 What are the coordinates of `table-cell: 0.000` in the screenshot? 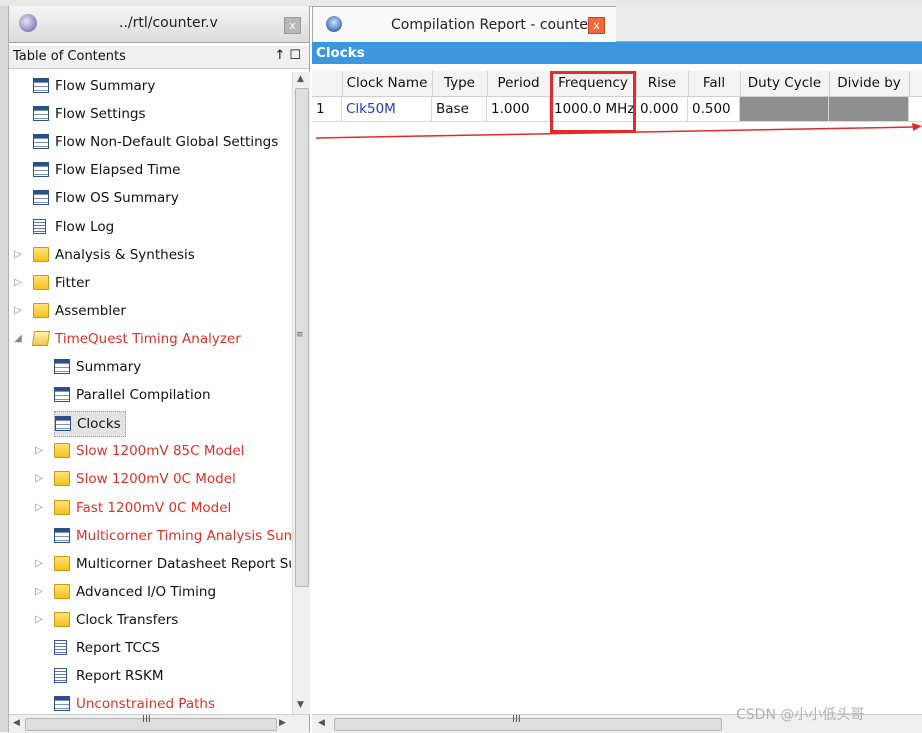 It's located at (662, 109).